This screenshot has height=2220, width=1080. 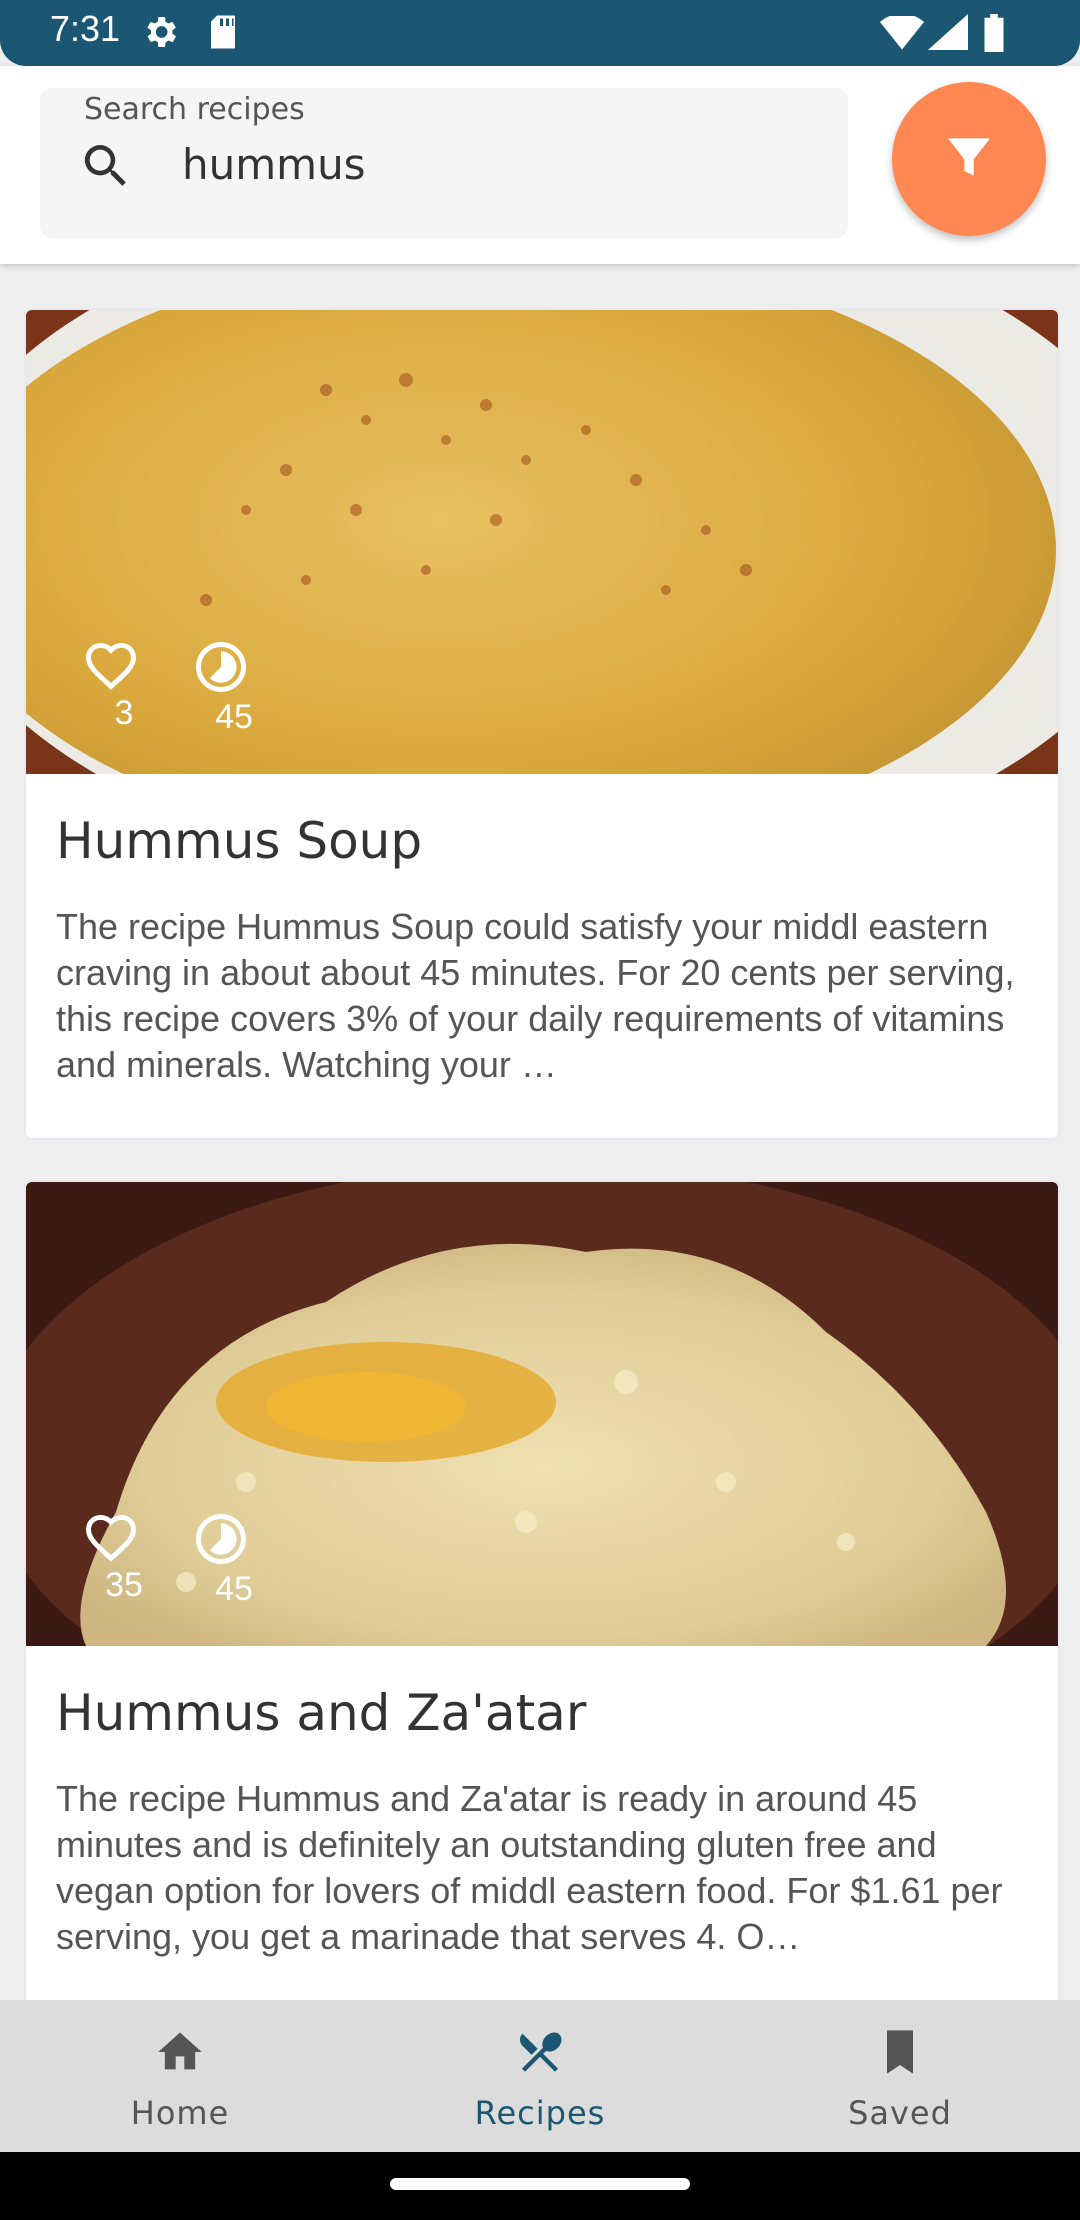 I want to click on search-value: hummus, so click(x=274, y=164).